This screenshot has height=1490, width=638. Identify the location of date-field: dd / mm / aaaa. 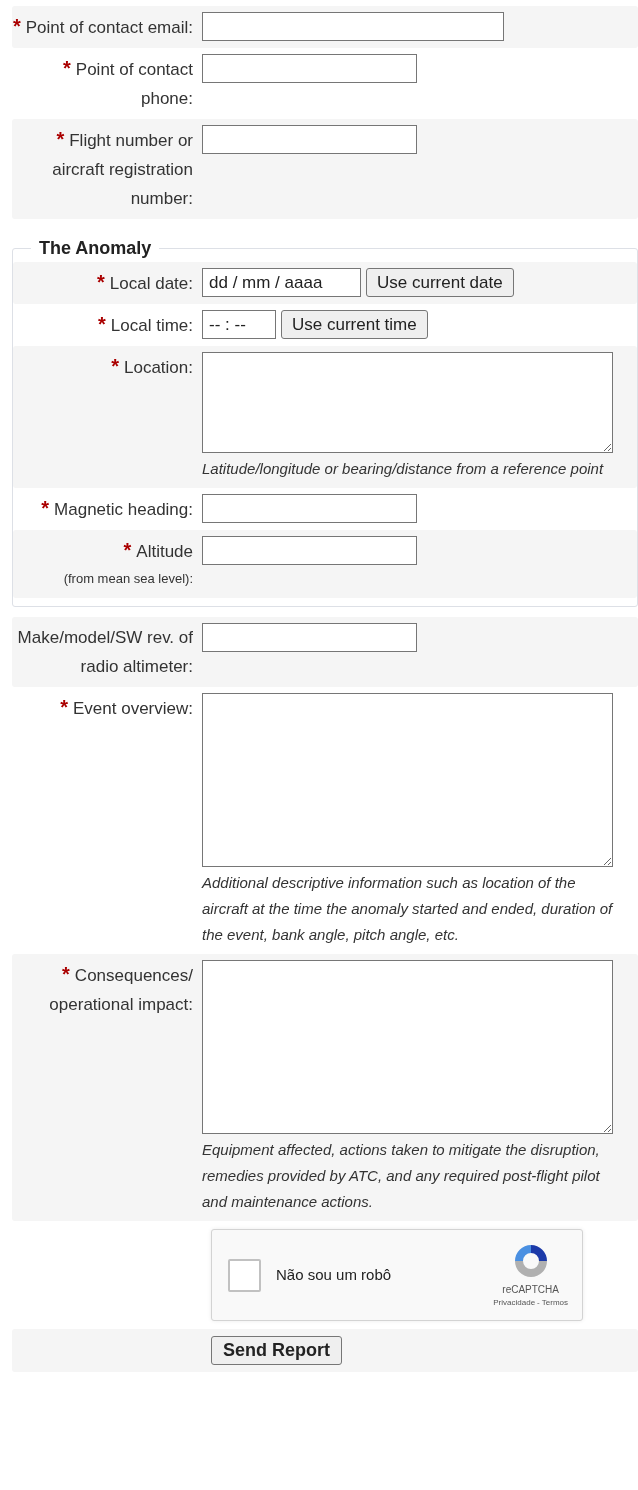
(281, 282).